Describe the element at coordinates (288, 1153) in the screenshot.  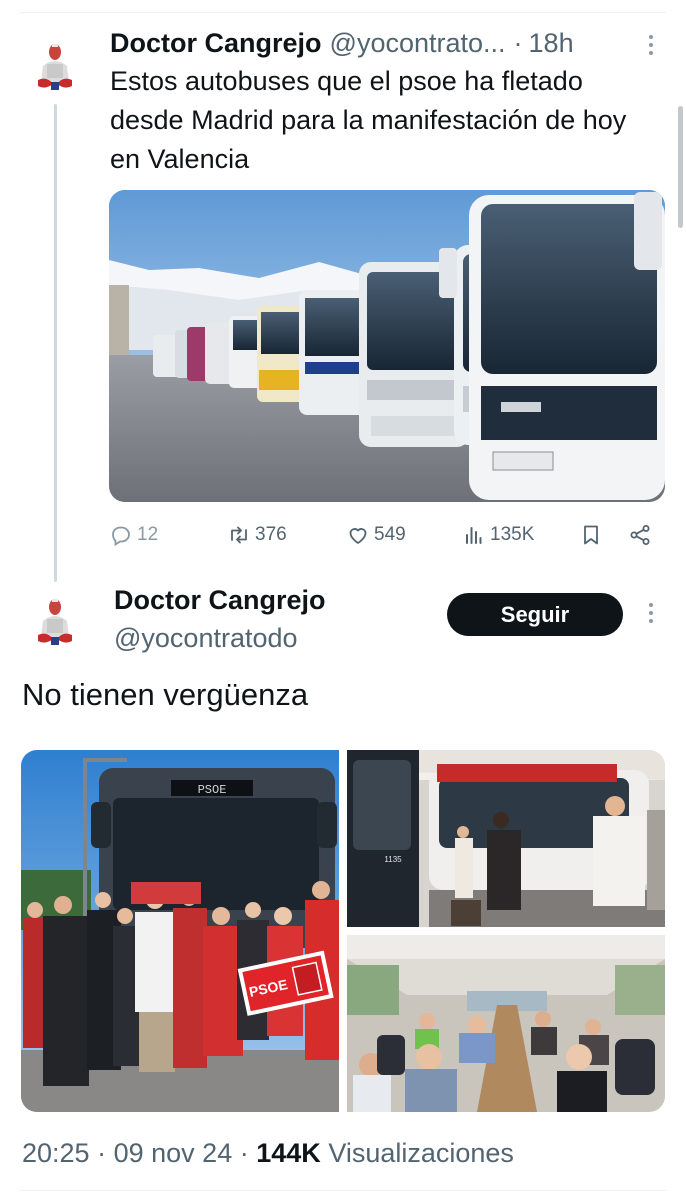
I see `views-count: 144K` at that location.